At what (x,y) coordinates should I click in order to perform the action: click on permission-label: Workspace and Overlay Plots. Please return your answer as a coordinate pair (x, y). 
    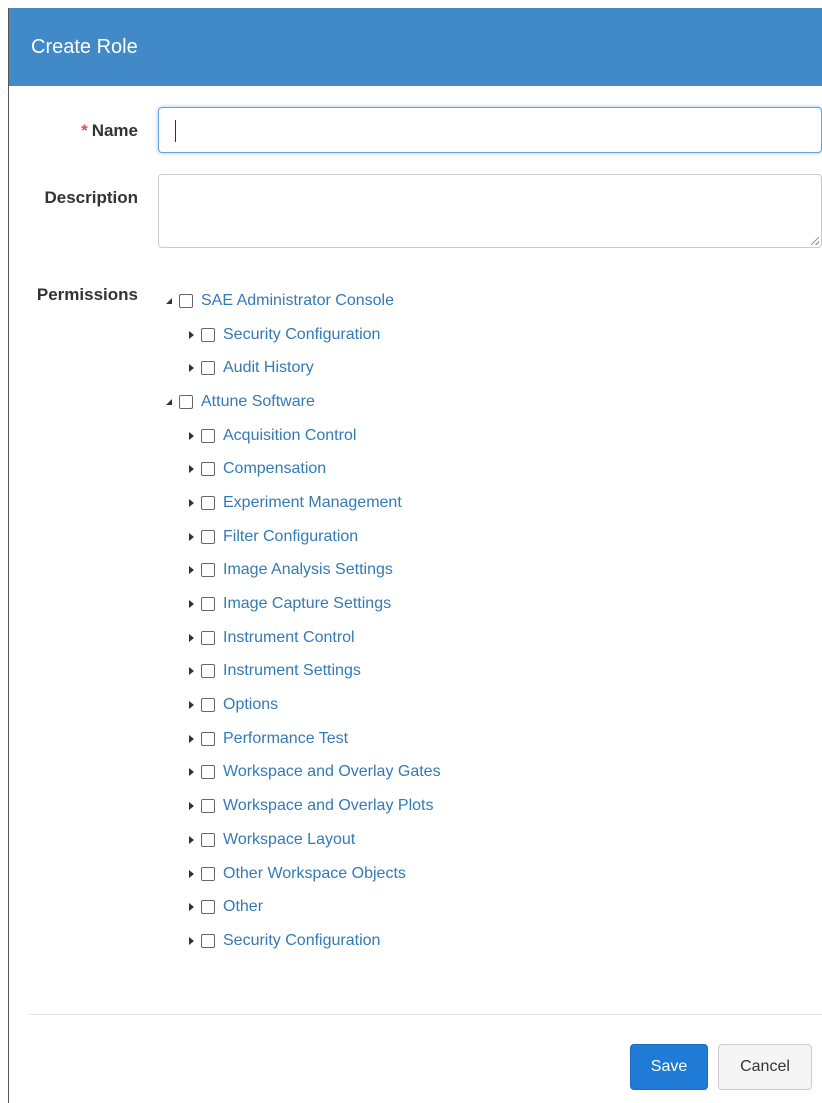
    Looking at the image, I should click on (328, 806).